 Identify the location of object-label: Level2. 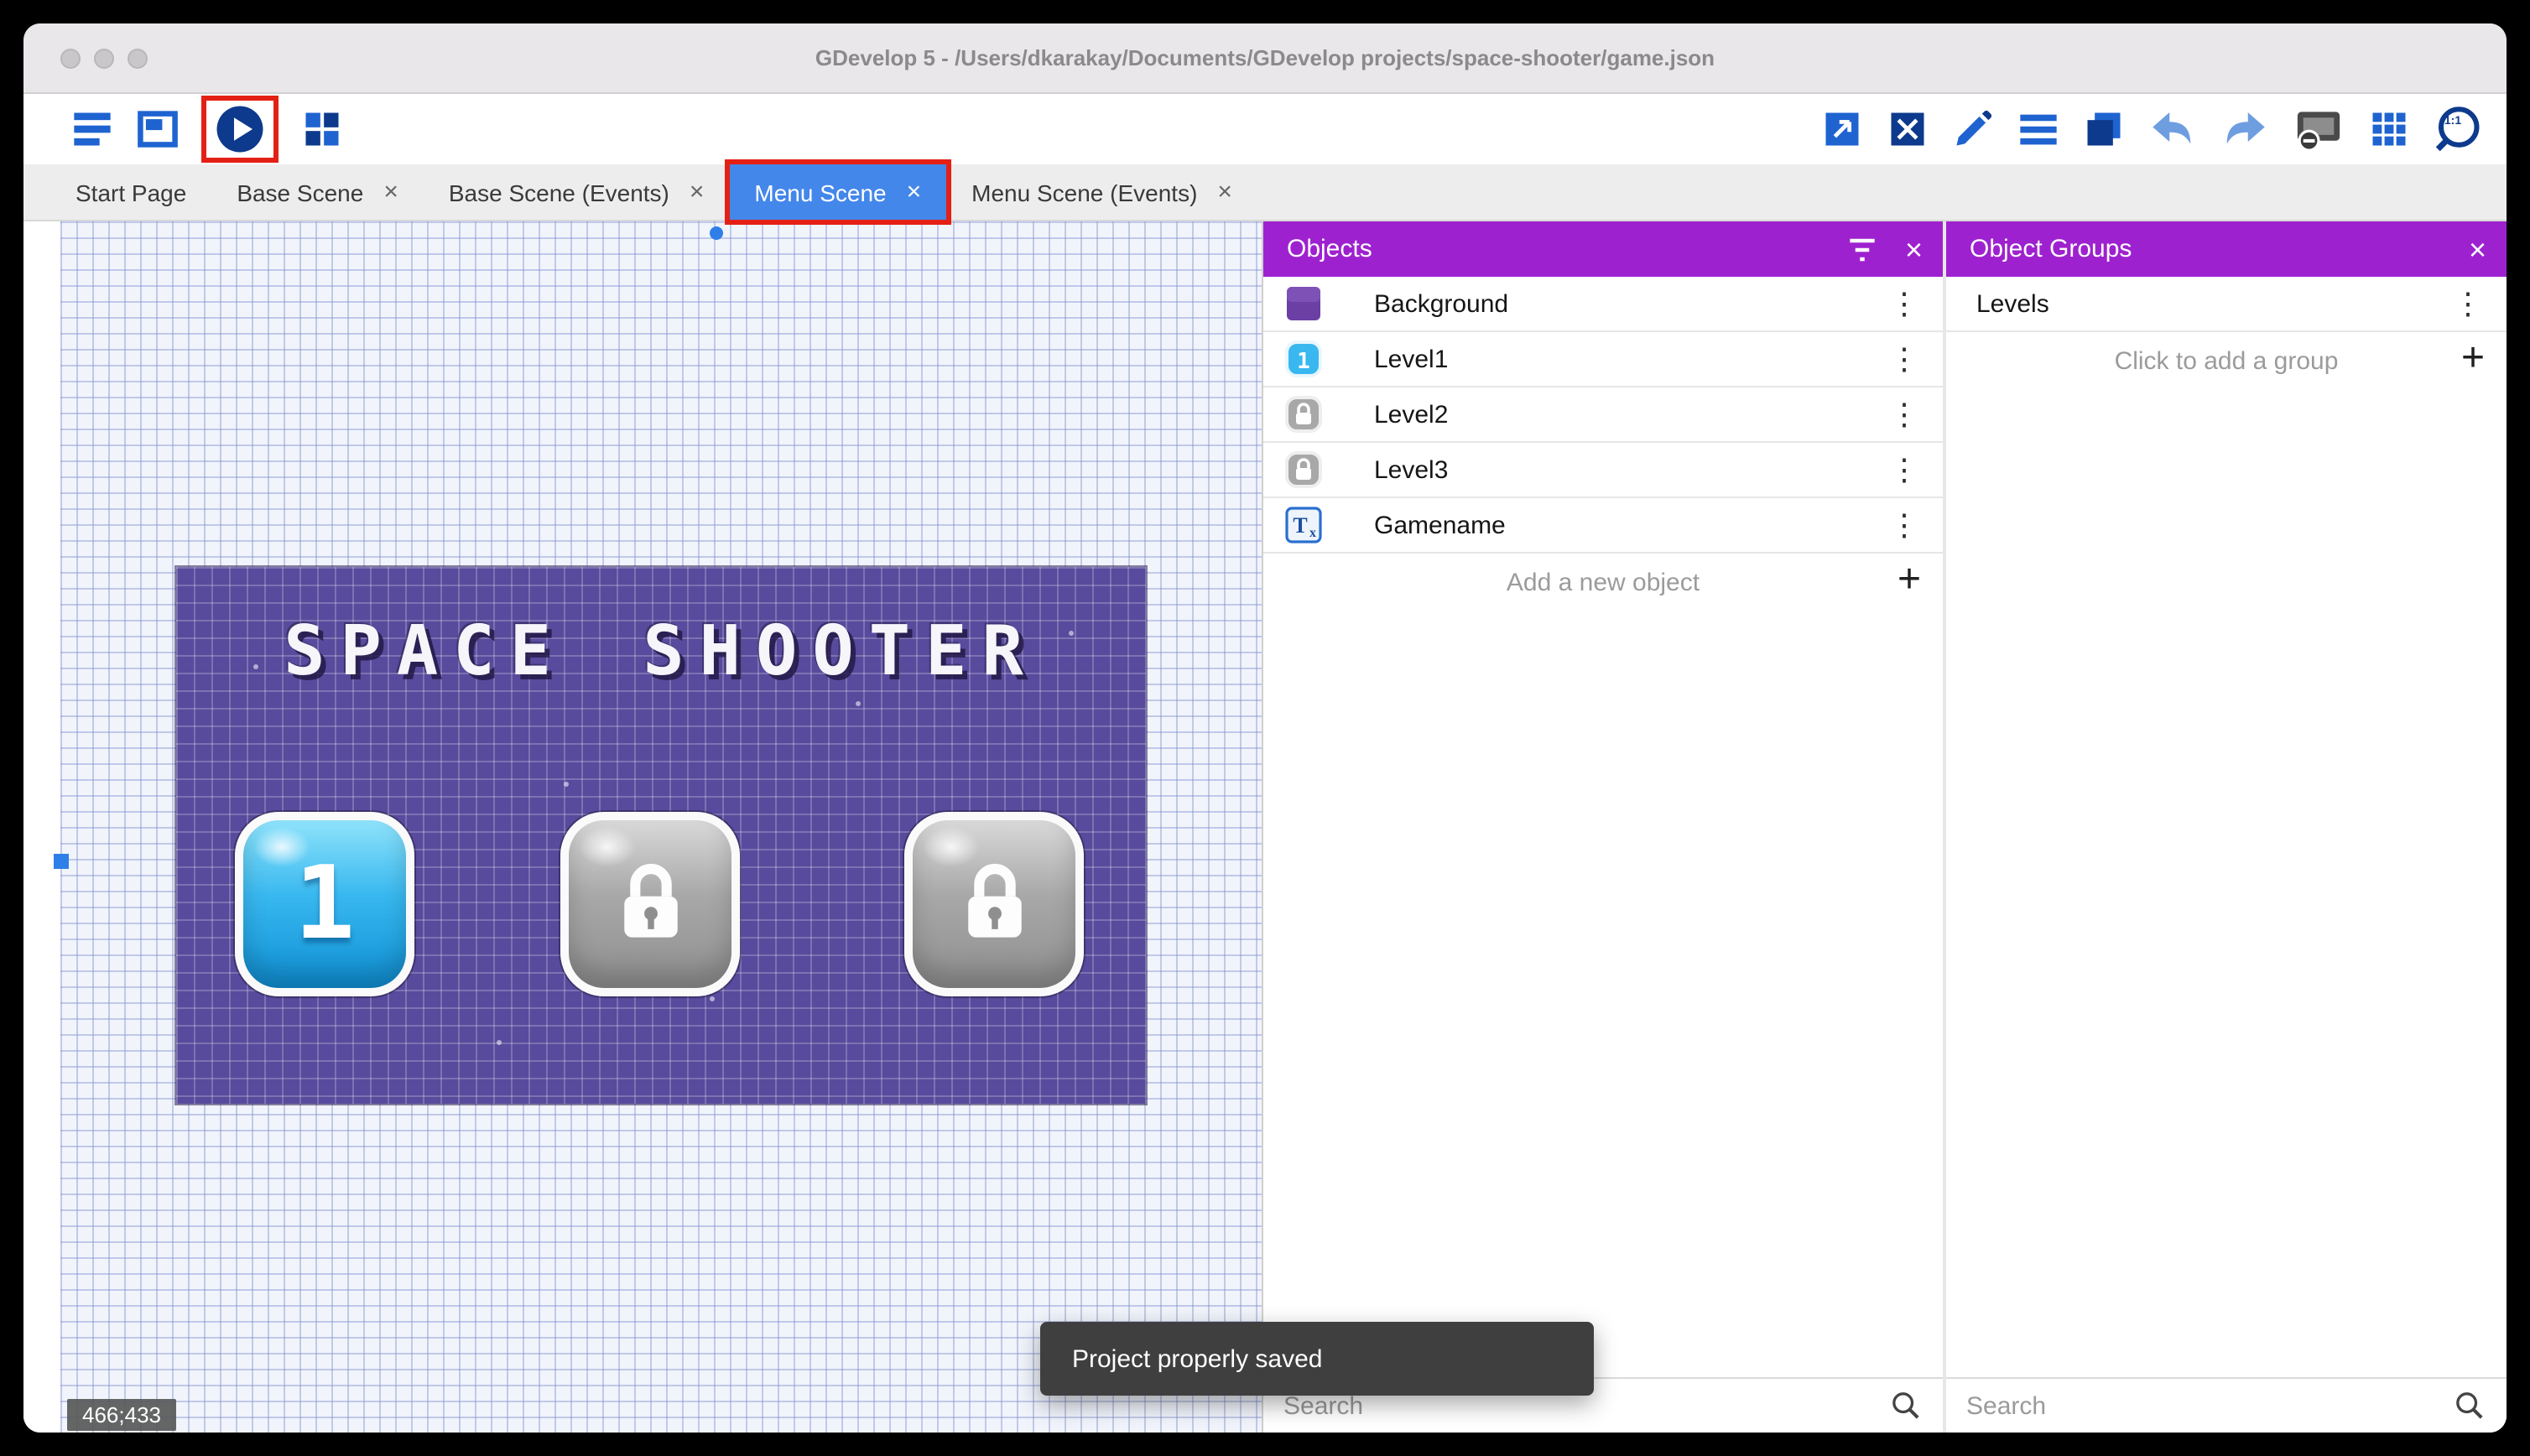
(1411, 414).